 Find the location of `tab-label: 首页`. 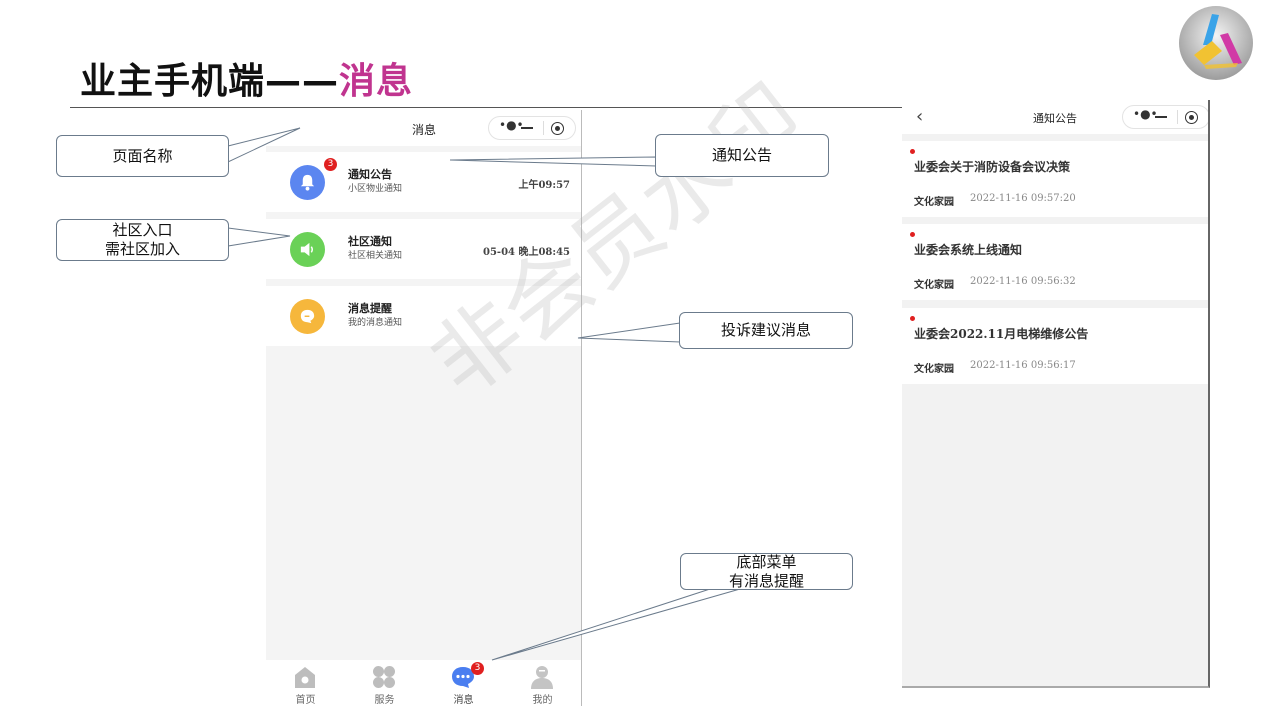

tab-label: 首页 is located at coordinates (305, 700).